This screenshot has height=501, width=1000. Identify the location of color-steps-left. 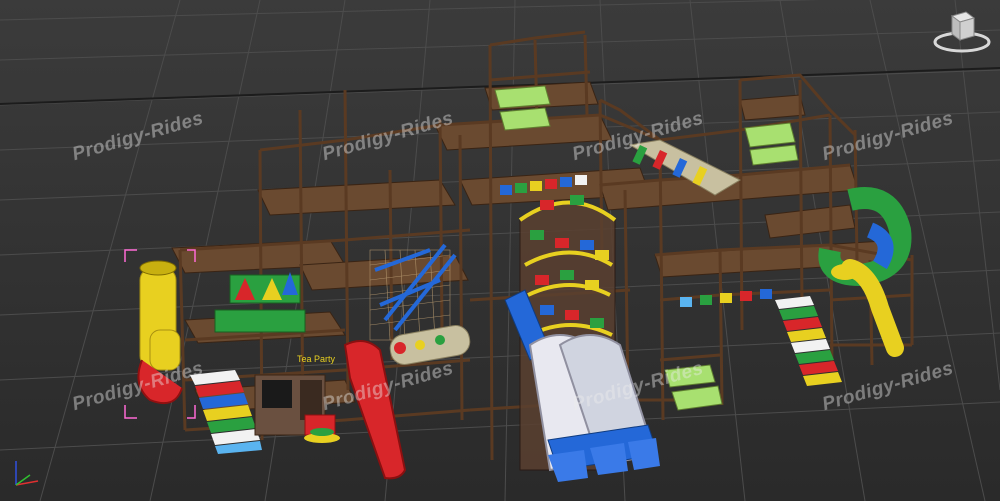
(226, 412).